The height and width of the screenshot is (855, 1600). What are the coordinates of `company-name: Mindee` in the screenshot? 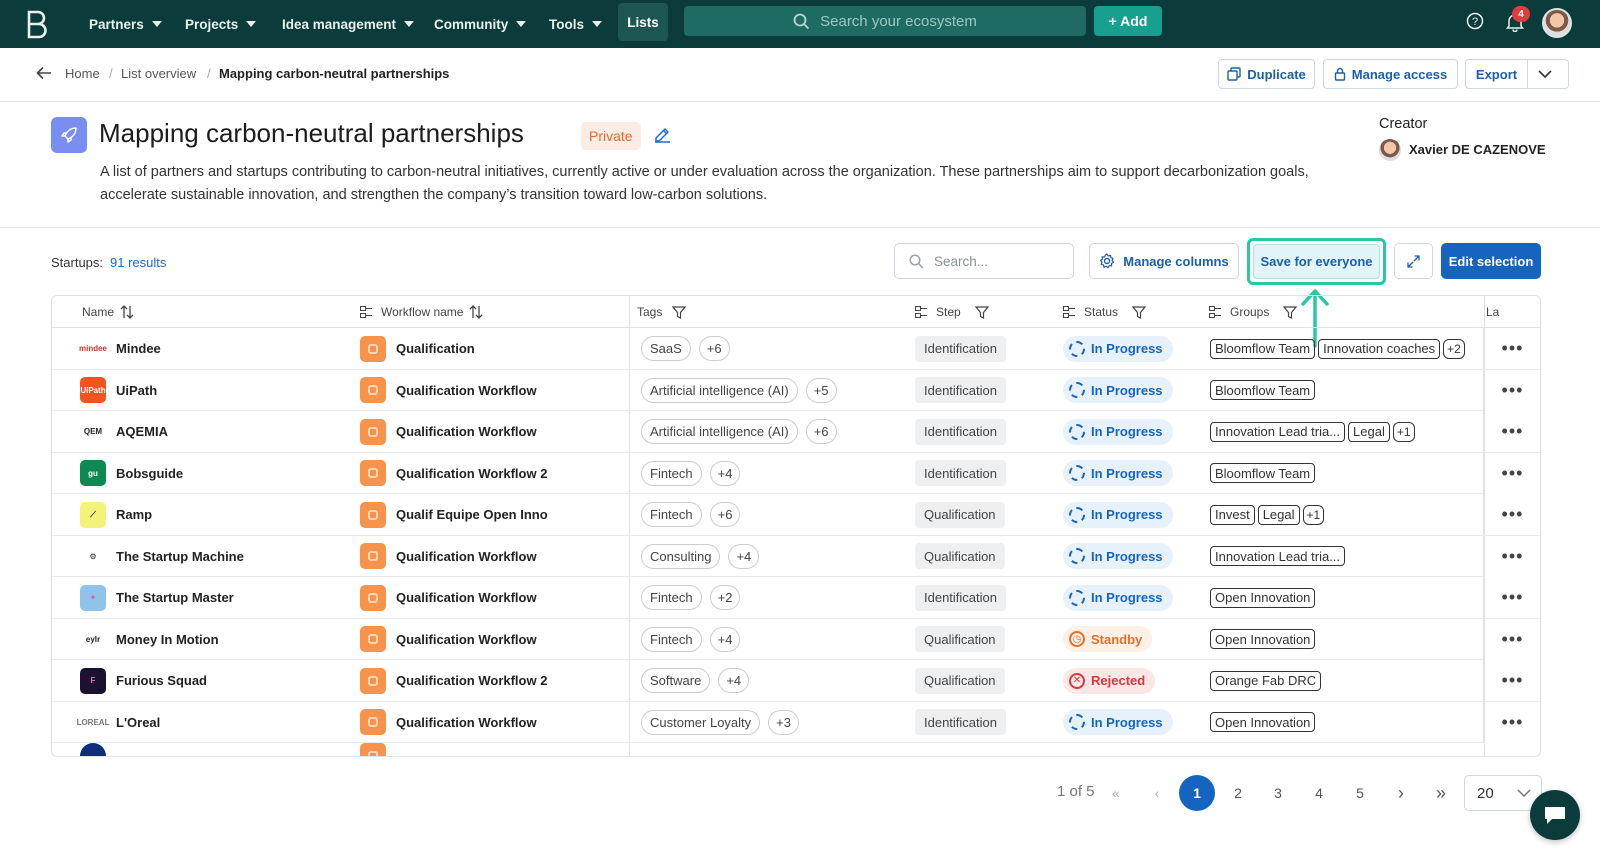 It's located at (138, 348).